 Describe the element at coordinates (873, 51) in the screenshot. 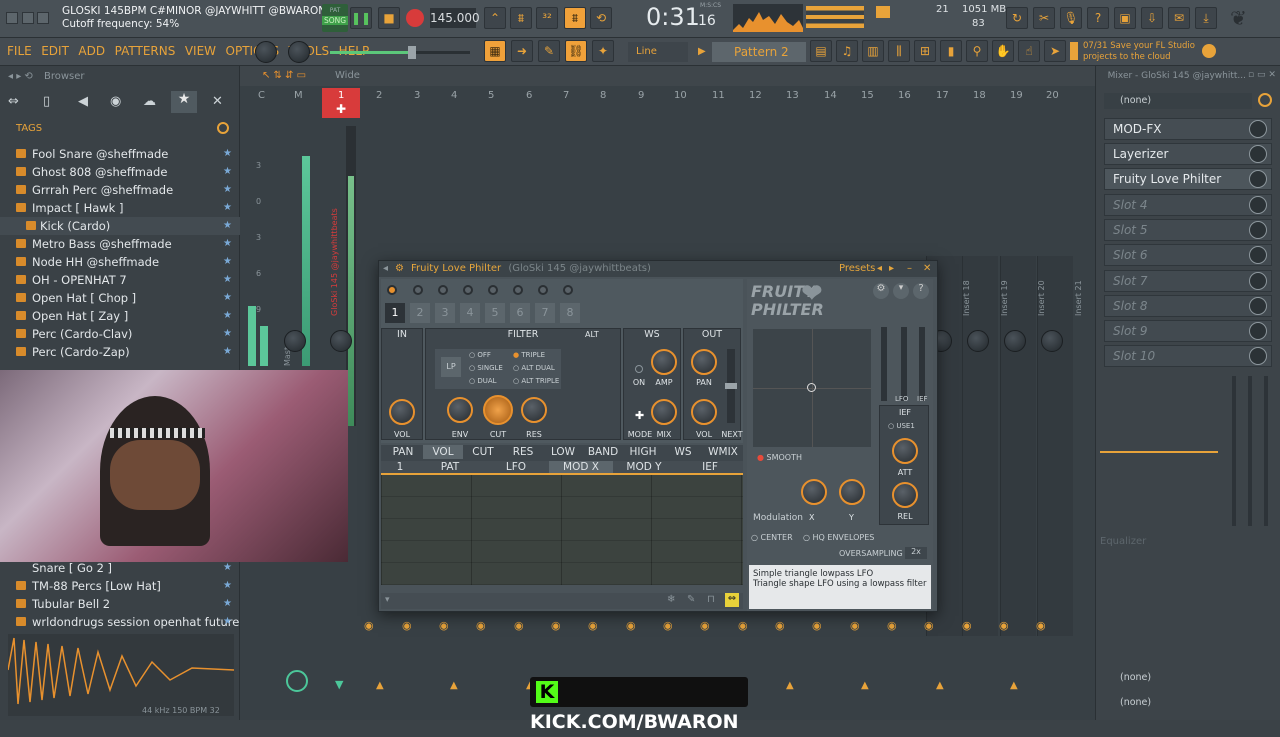

I see `channel-rack-icon: ▥` at that location.